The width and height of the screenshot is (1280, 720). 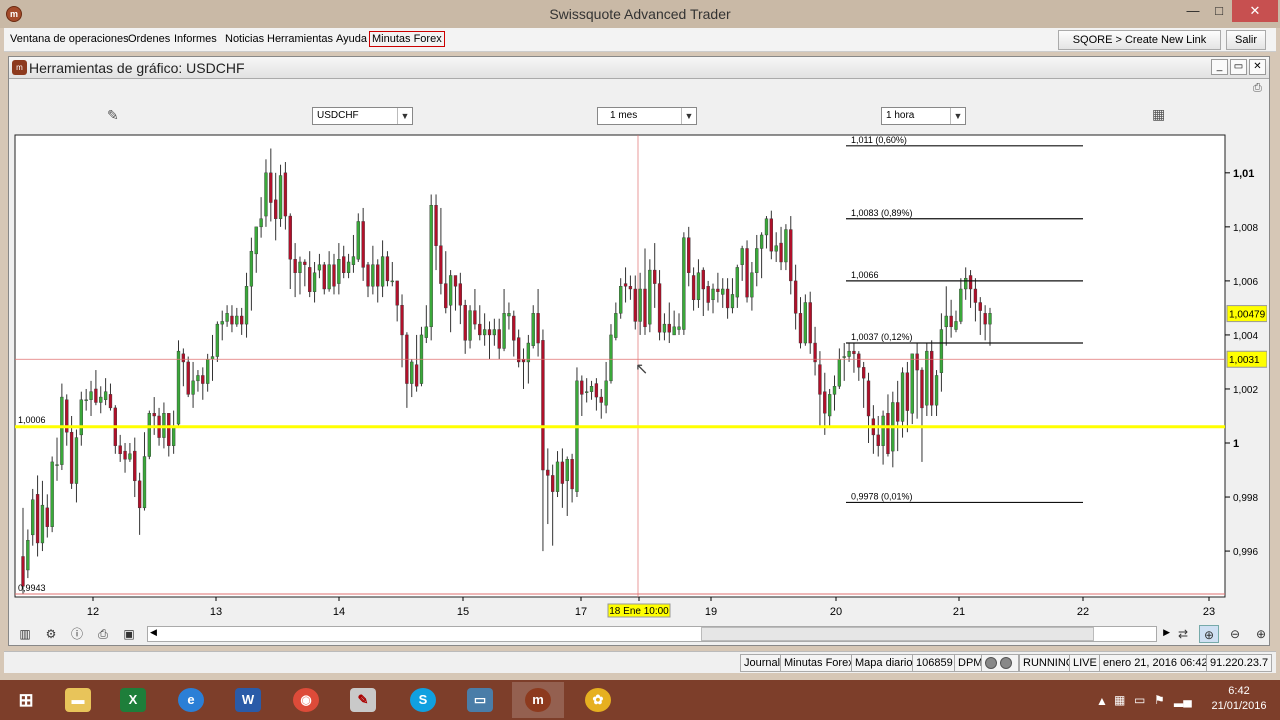 I want to click on taskbar-excel: X, so click(x=133, y=700).